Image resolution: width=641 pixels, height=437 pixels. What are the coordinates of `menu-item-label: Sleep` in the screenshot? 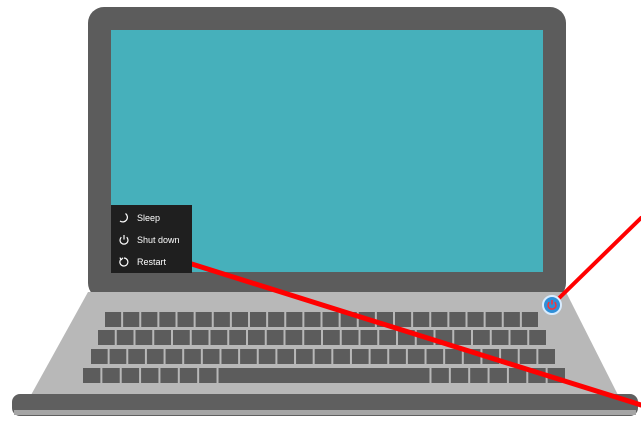 It's located at (149, 218).